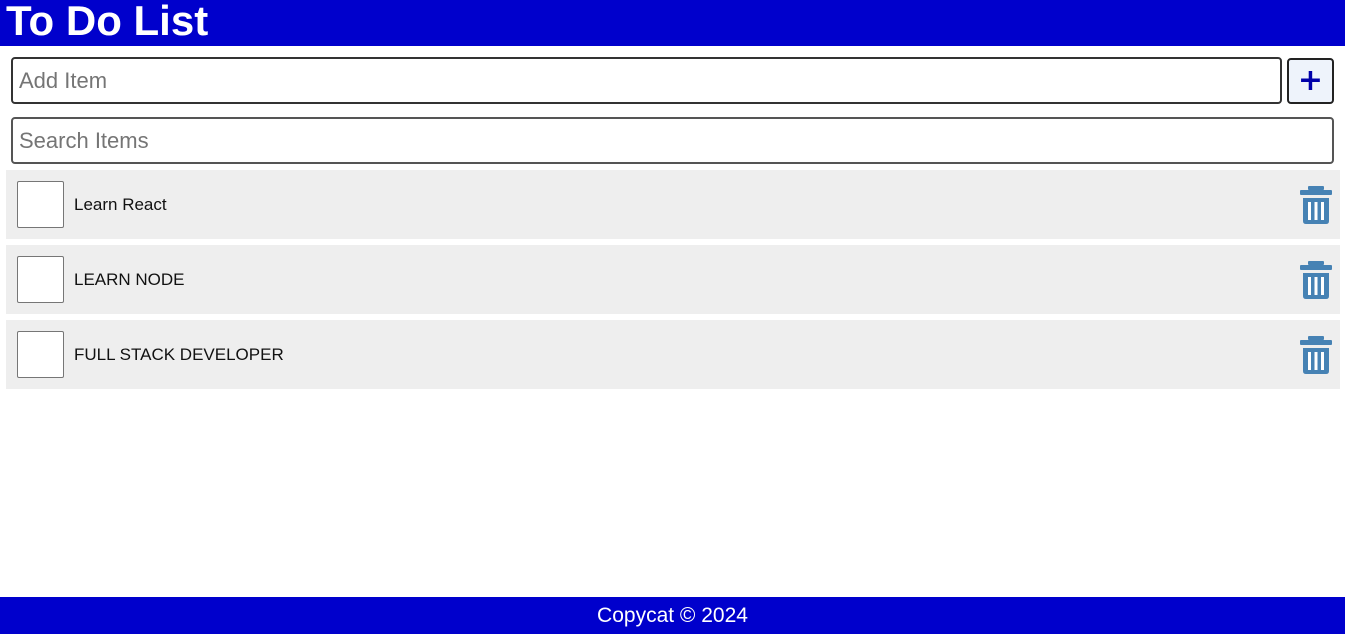 The image size is (1345, 636). What do you see at coordinates (107, 22) in the screenshot?
I see `page-title: To Do List` at bounding box center [107, 22].